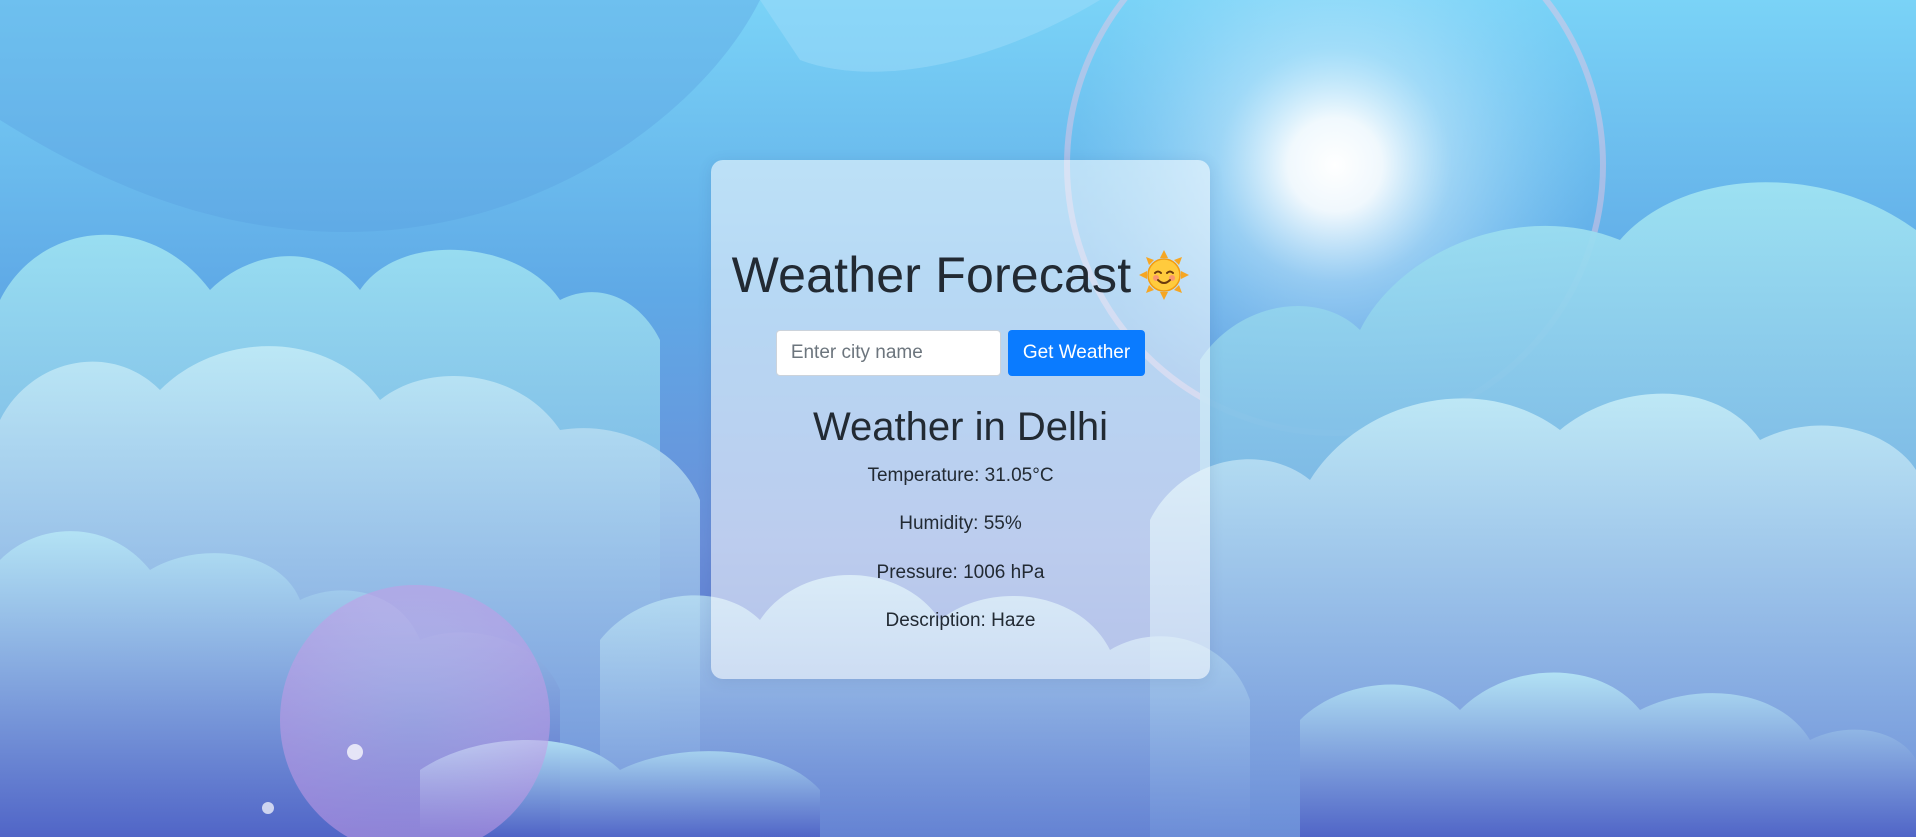 This screenshot has width=1916, height=837. What do you see at coordinates (960, 427) in the screenshot?
I see `weather-result-heading: Weather in Delhi` at bounding box center [960, 427].